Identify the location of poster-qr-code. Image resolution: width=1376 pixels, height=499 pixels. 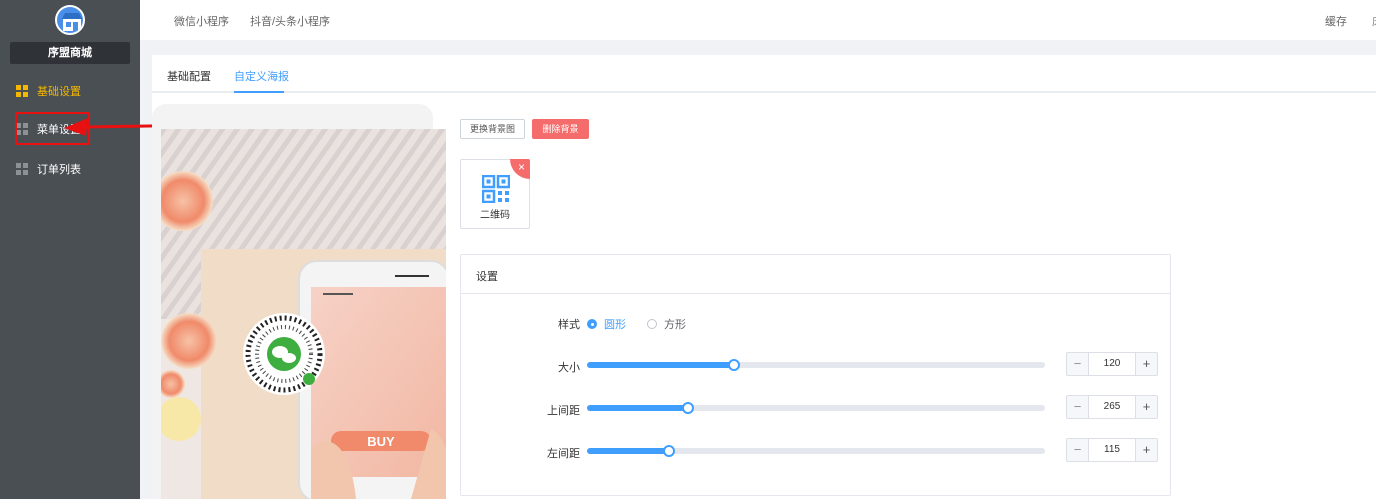
(284, 354).